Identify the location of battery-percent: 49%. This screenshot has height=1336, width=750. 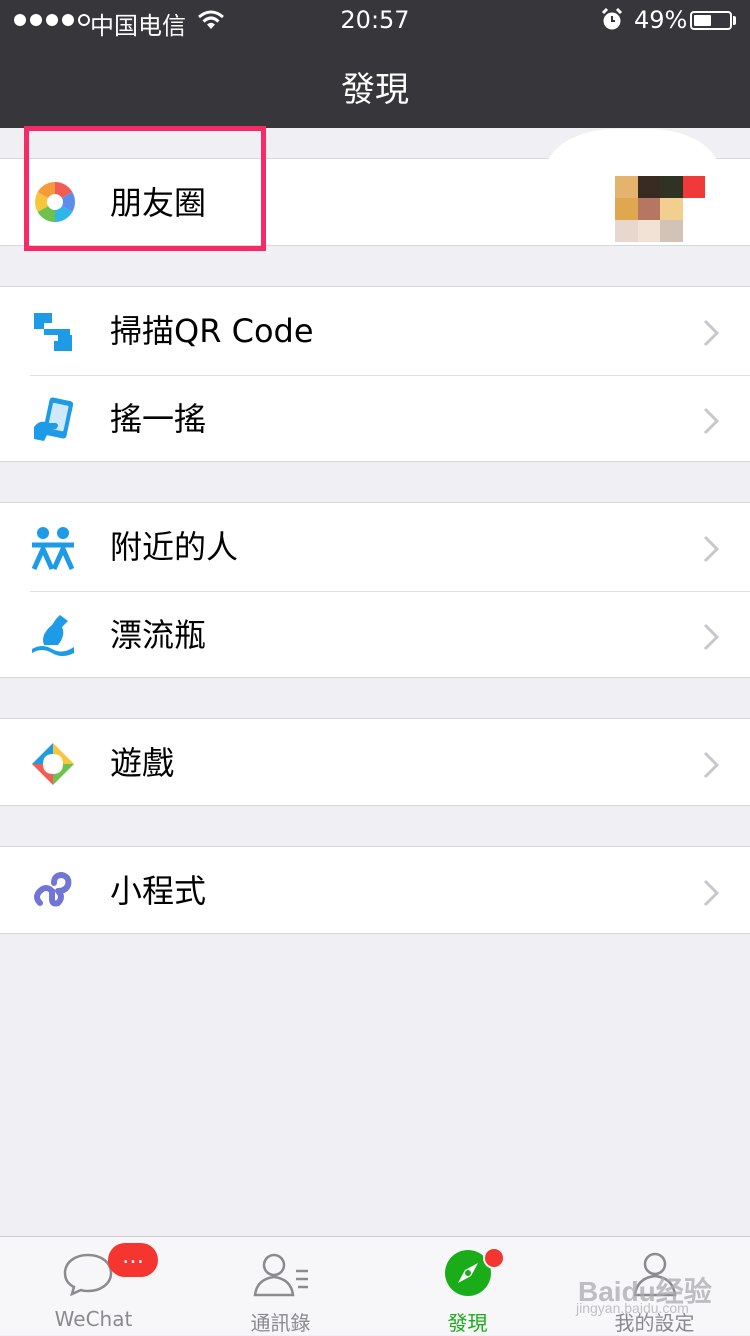
(661, 20).